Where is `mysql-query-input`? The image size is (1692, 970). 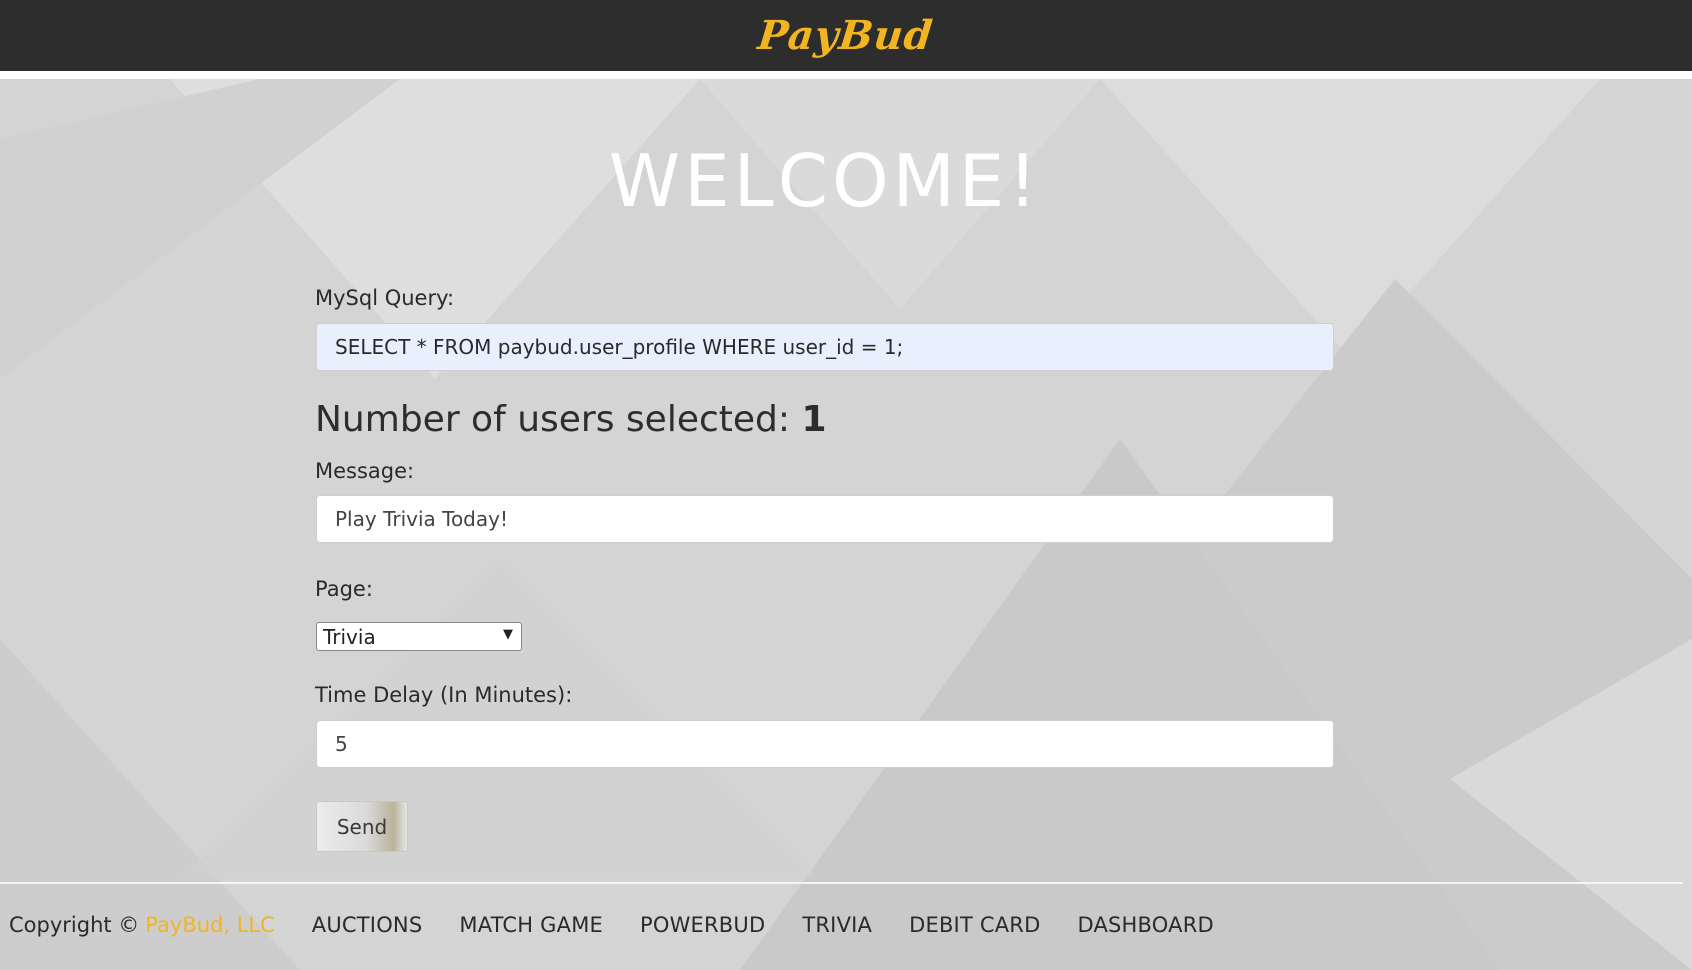 mysql-query-input is located at coordinates (825, 347).